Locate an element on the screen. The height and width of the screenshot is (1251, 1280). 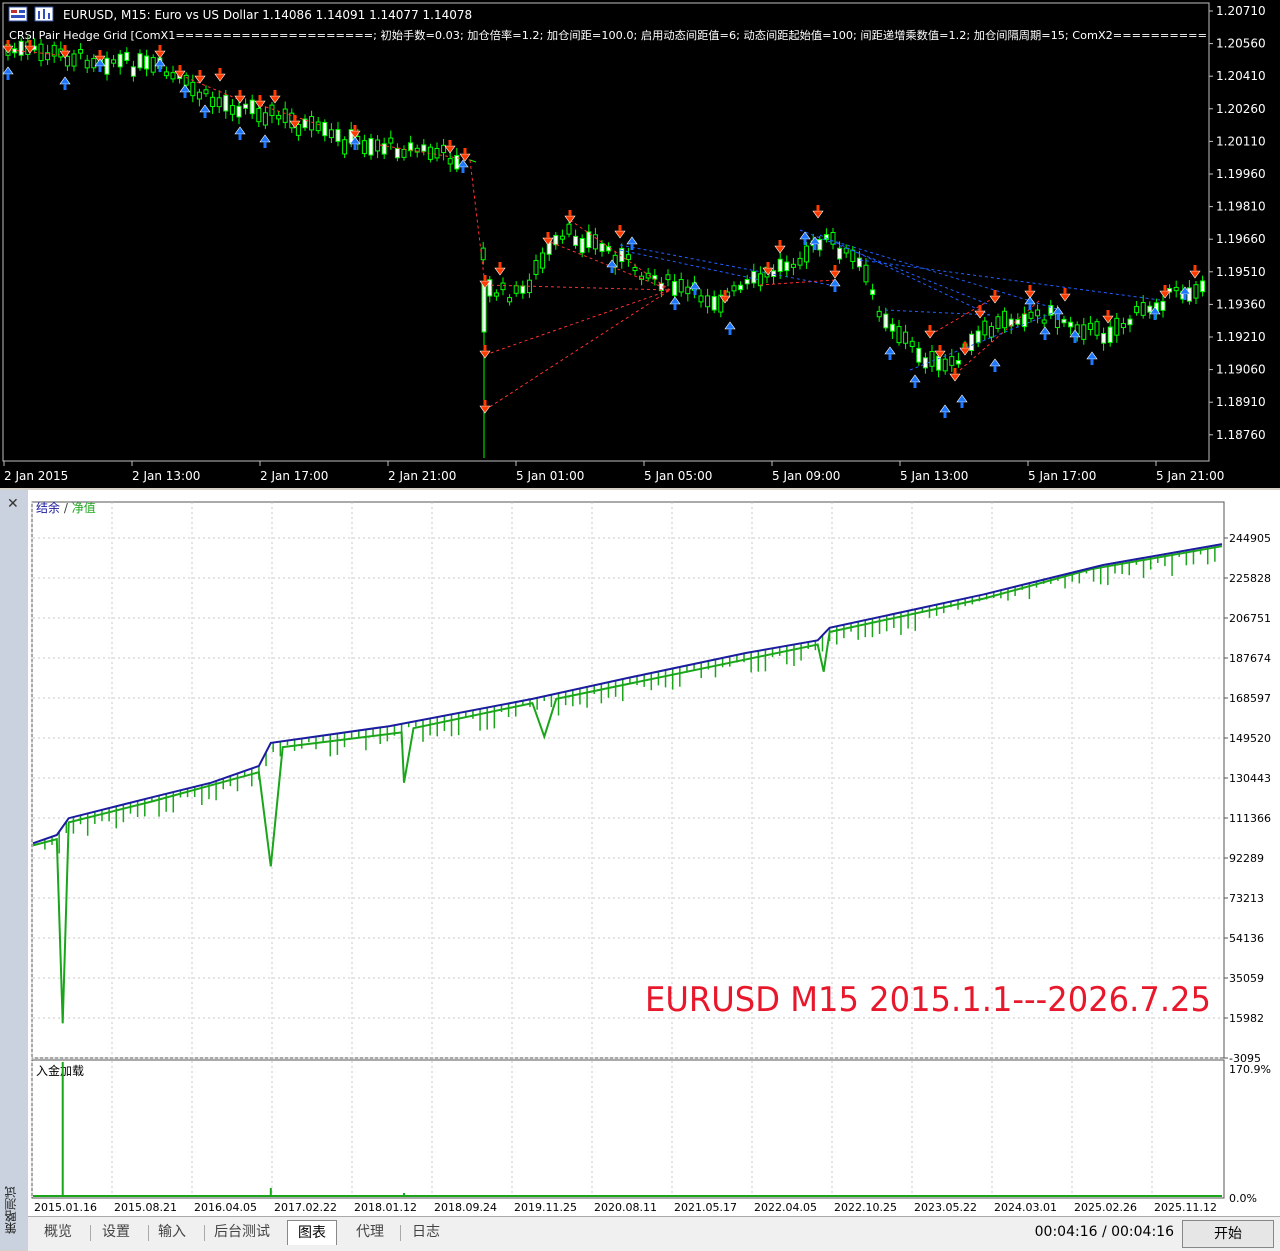
test-period-annotation: EURUSD M15 2015.1.1---2026.7.25 is located at coordinates (928, 1000).